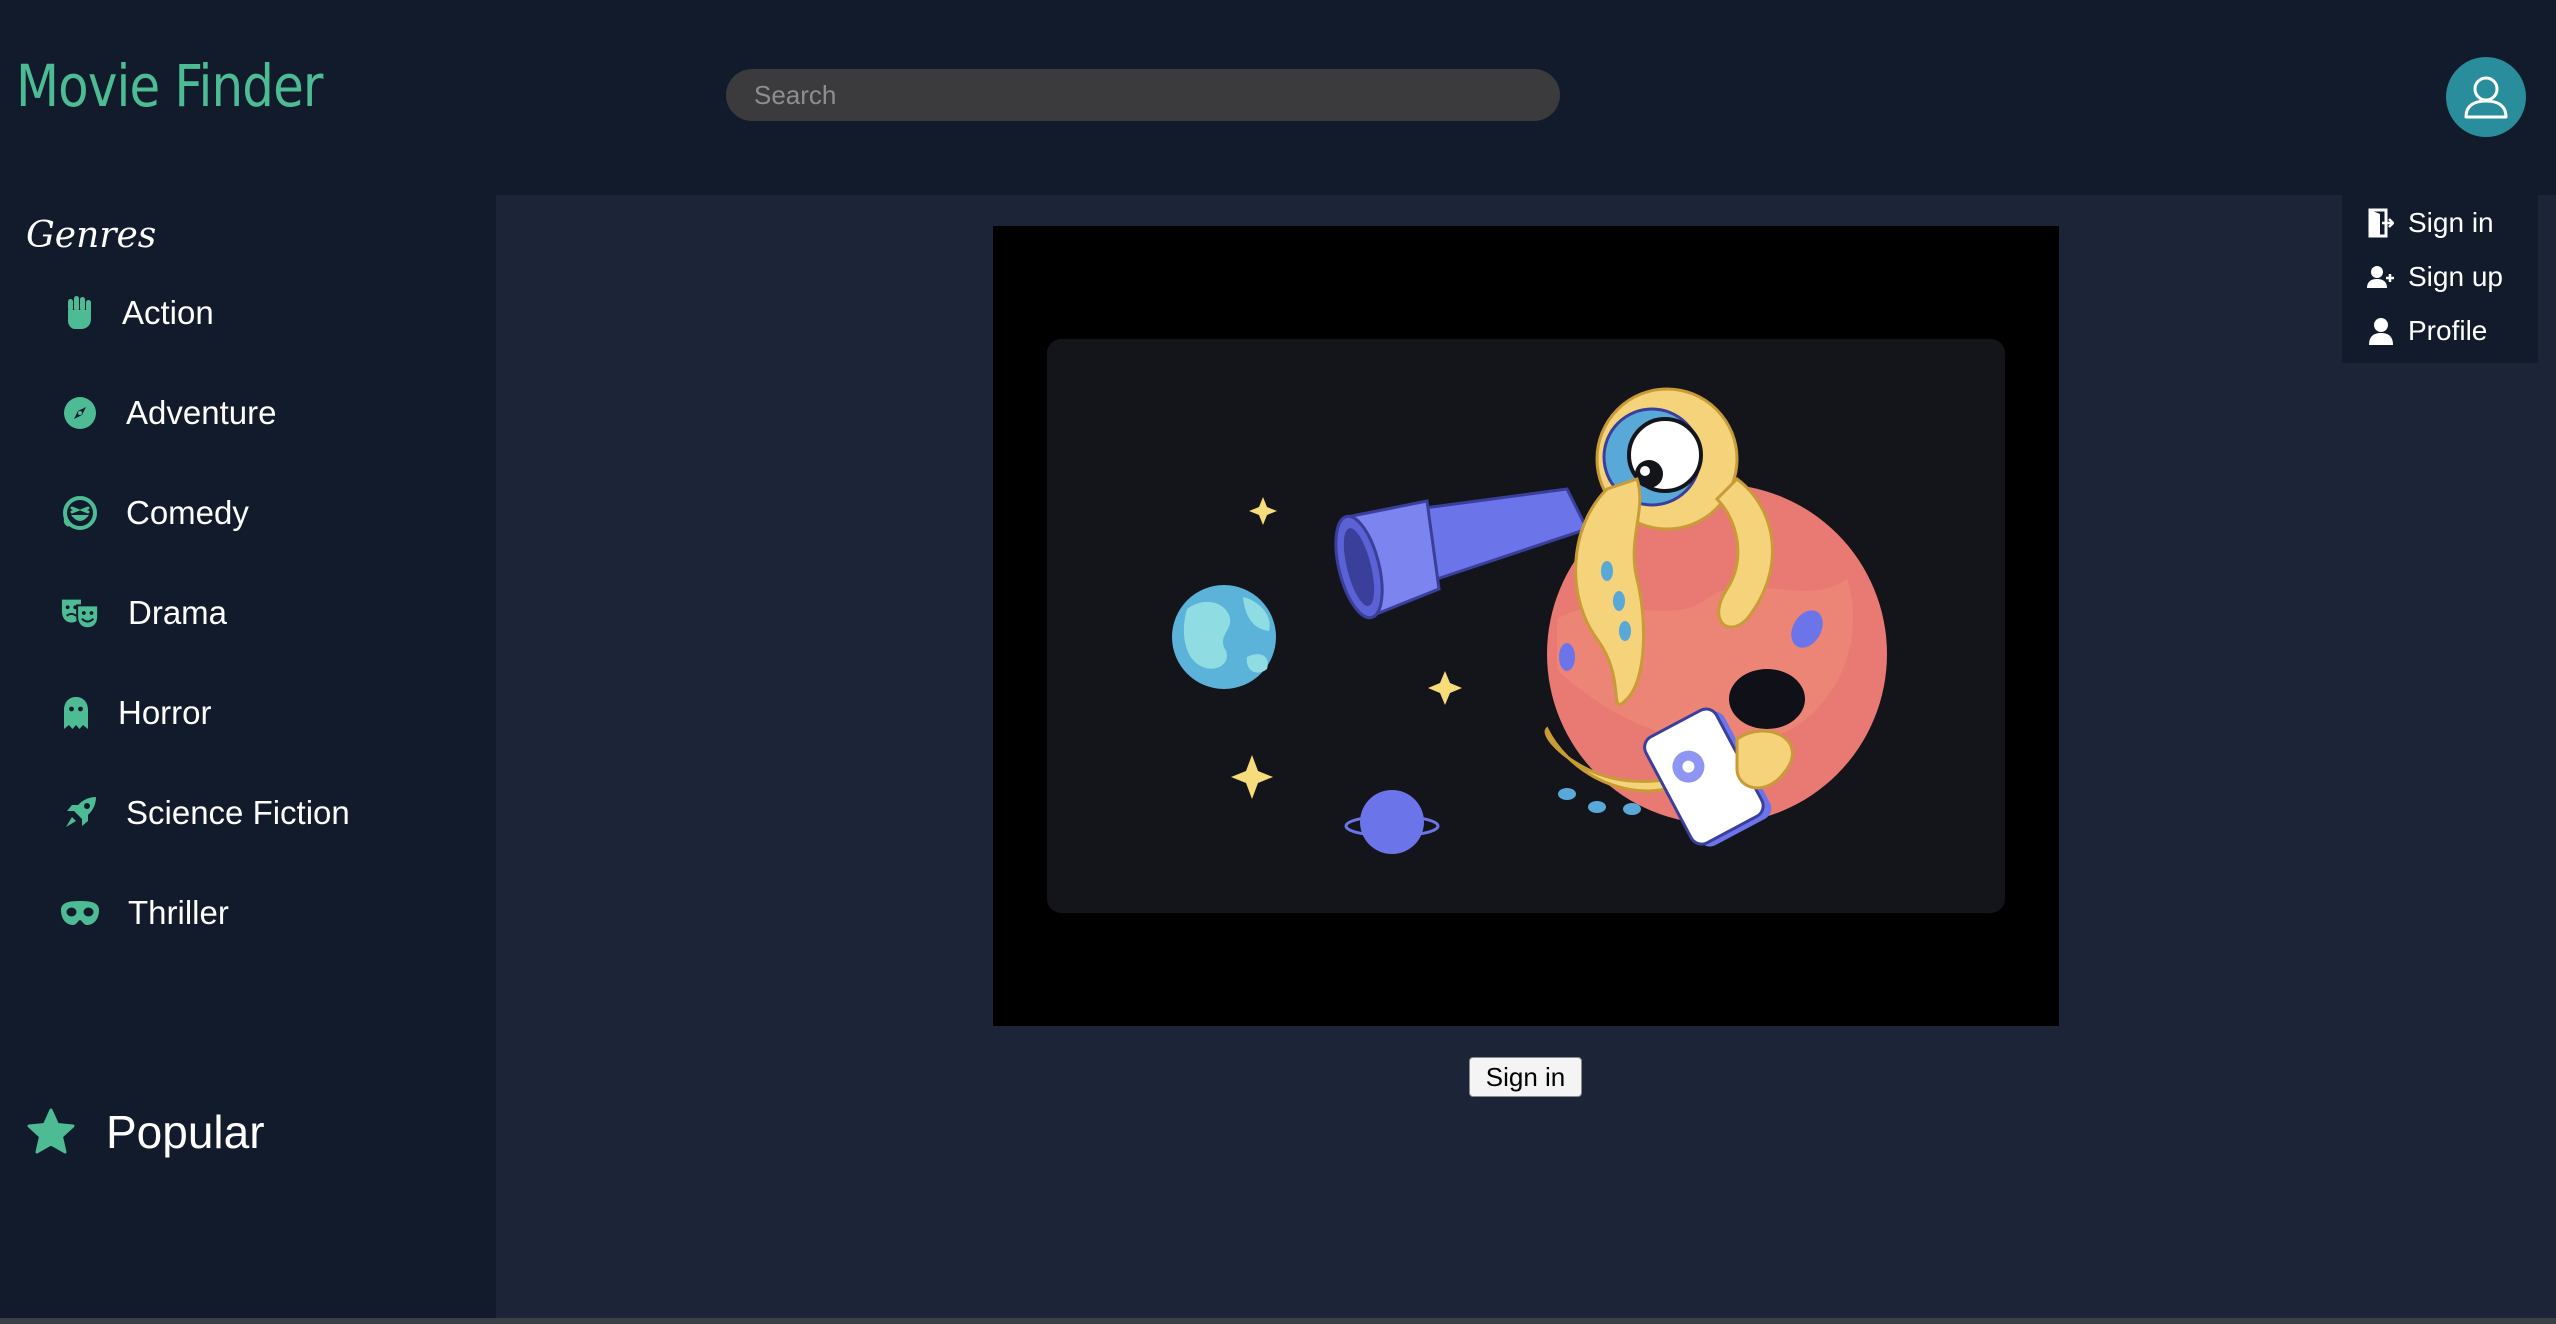  I want to click on genre-item-comedy: Comedy, so click(154, 513).